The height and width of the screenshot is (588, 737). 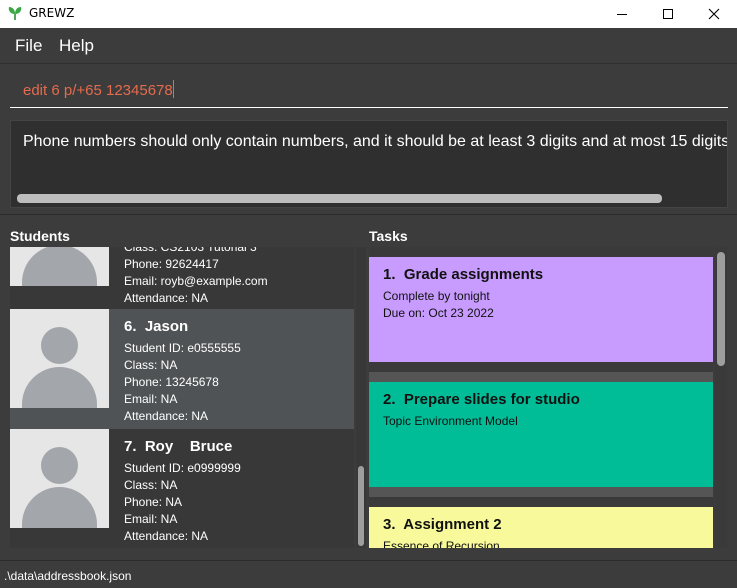 I want to click on result-horizontal-scrollbar, so click(x=339, y=198).